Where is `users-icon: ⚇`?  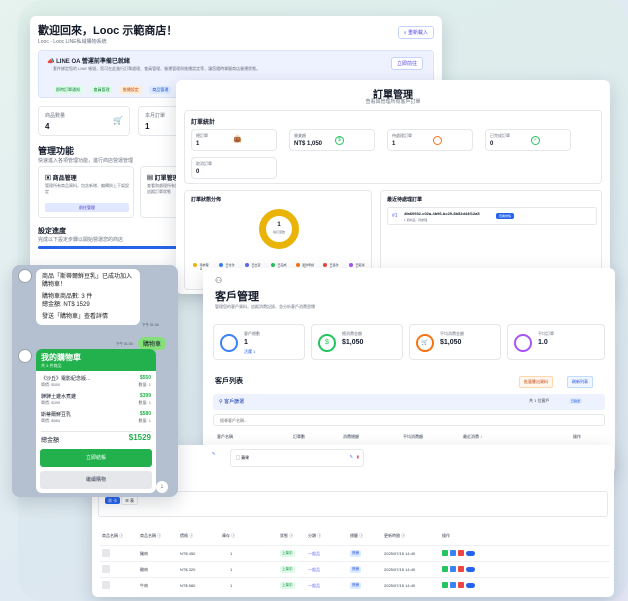 users-icon: ⚇ is located at coordinates (219, 280).